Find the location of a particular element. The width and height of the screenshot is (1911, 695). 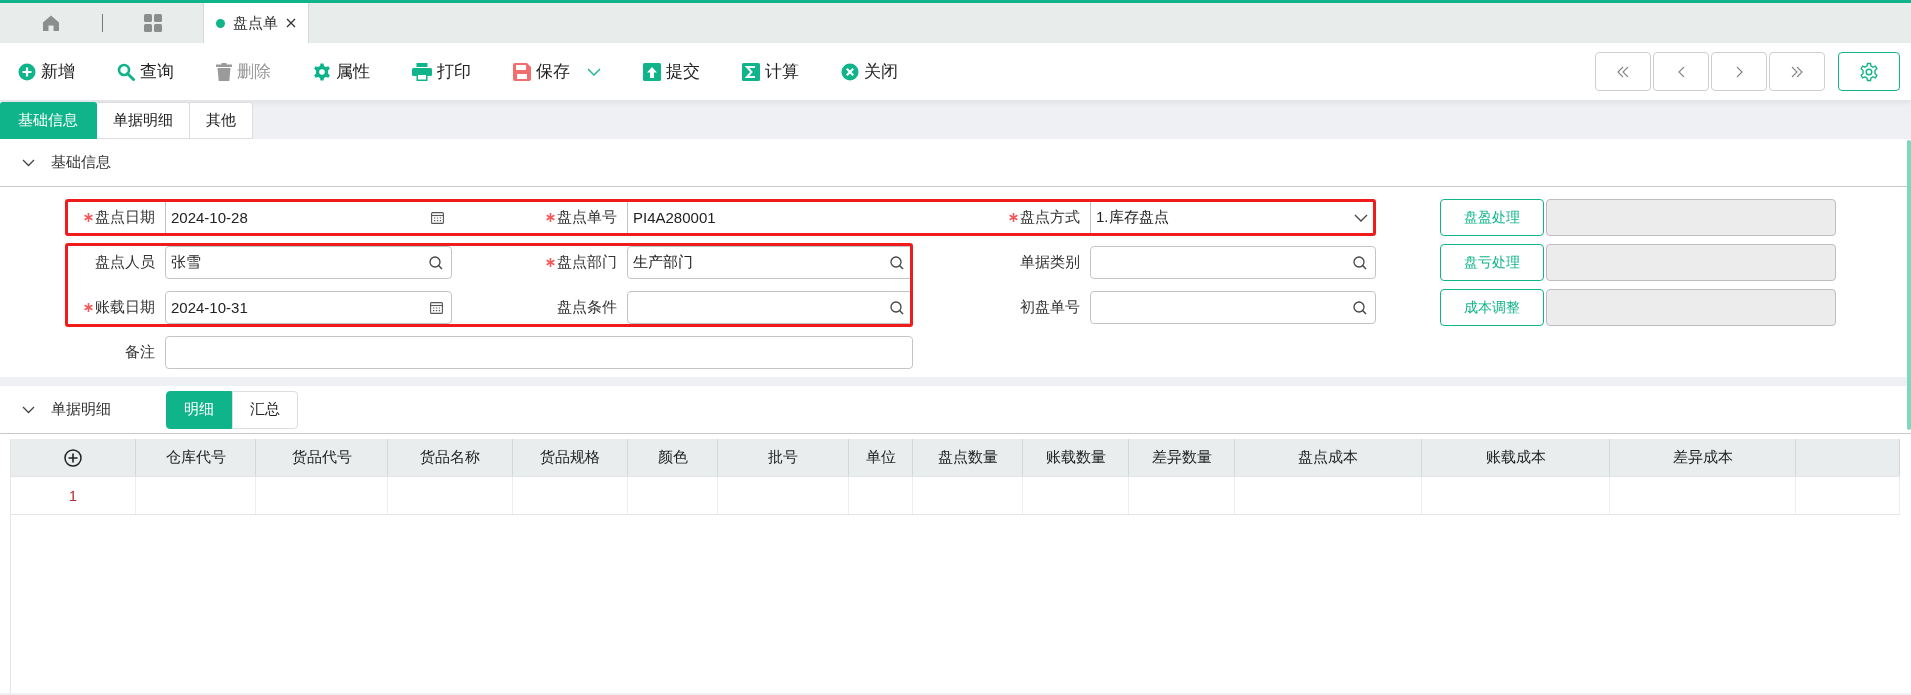

settings-icon is located at coordinates (1869, 71).